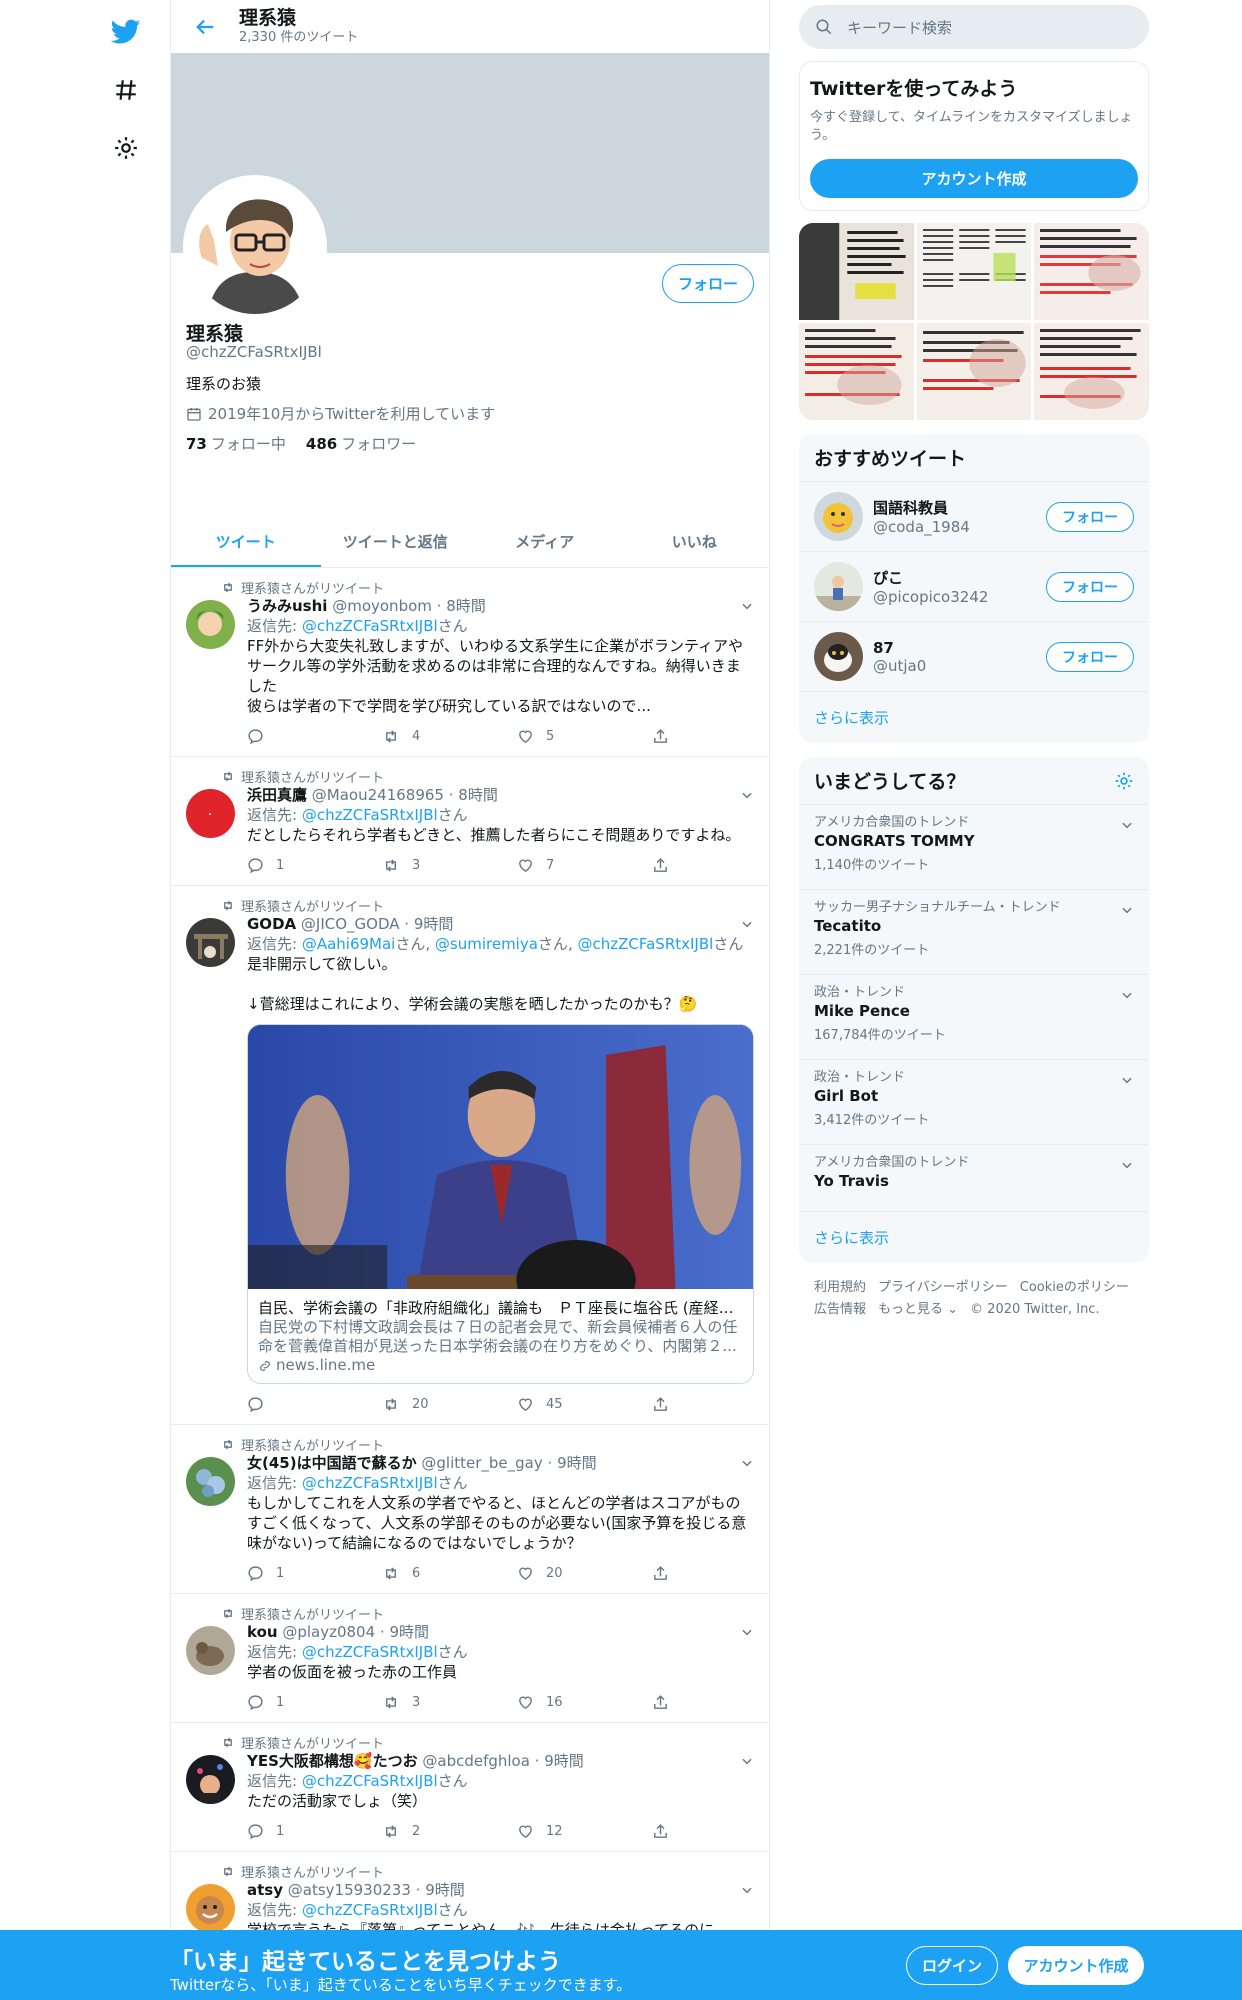 The image size is (1242, 2000). Describe the element at coordinates (262, 1632) in the screenshot. I see `tweet-author-name: kou` at that location.